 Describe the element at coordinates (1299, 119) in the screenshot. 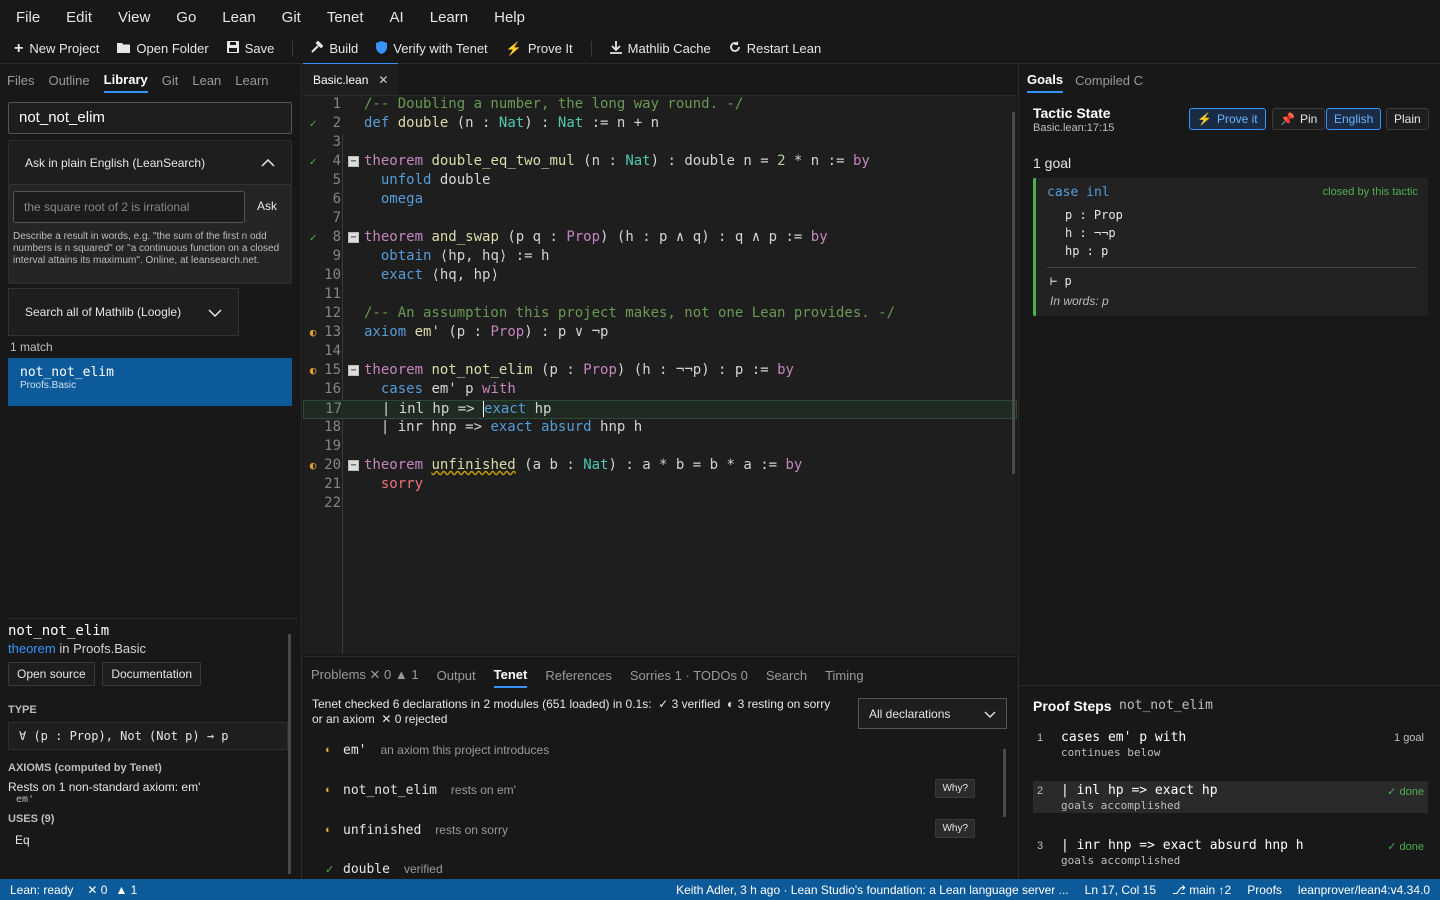

I see `pin-button: 📌 Pin` at that location.